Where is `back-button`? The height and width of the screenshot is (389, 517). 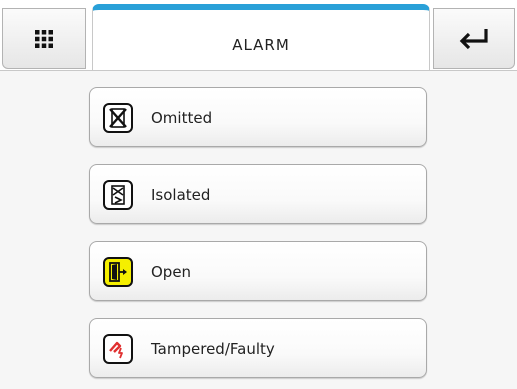
back-button is located at coordinates (474, 38).